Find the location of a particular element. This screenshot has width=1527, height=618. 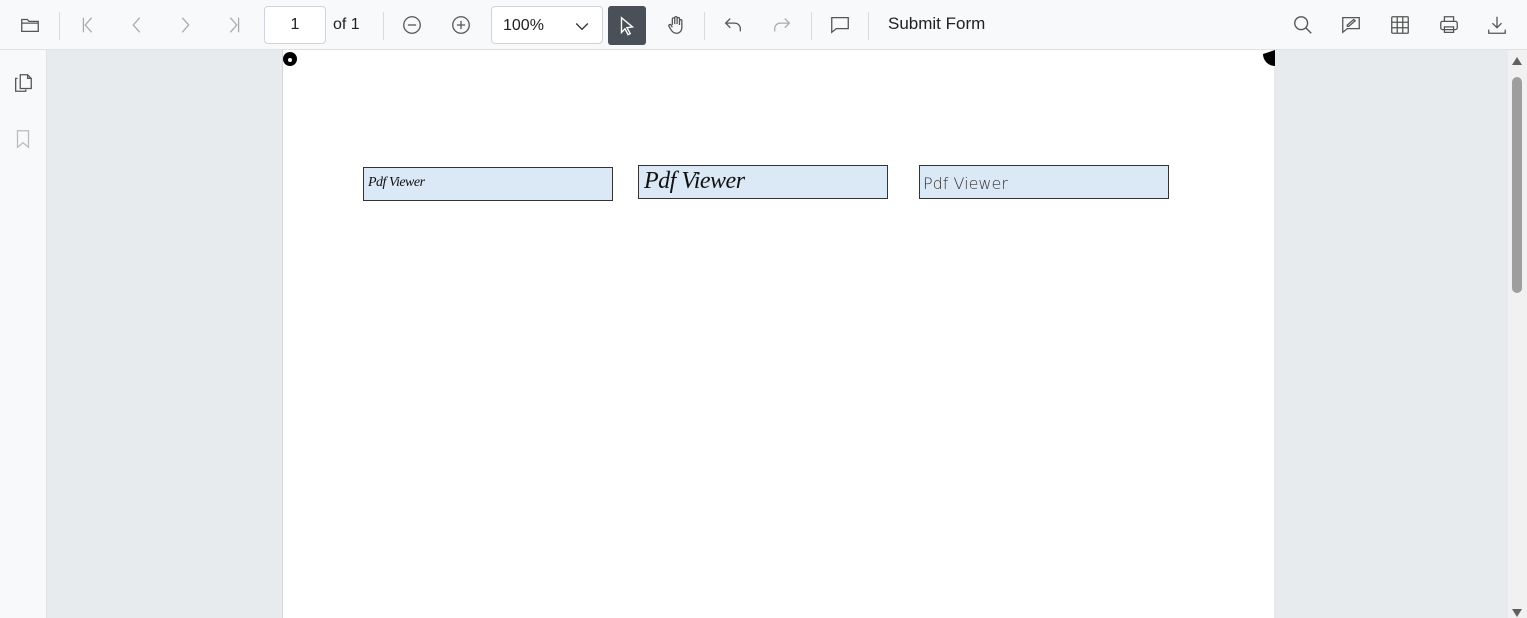

redo-button is located at coordinates (782, 25).